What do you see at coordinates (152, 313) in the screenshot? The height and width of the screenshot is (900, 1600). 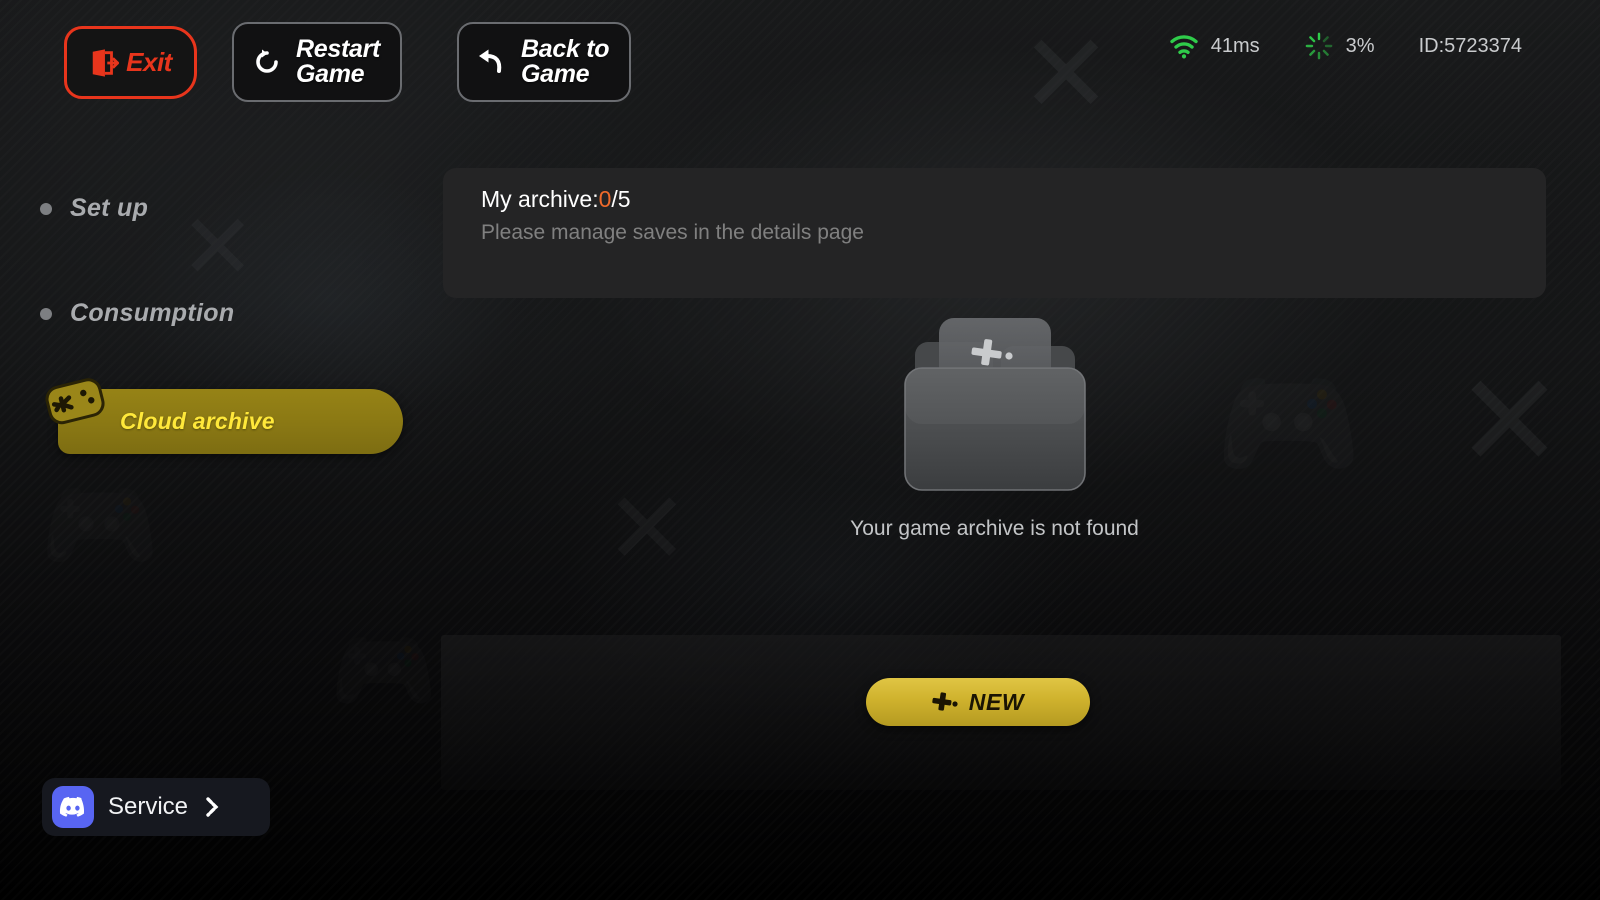 I see `sidebar-item-label: Consumption` at bounding box center [152, 313].